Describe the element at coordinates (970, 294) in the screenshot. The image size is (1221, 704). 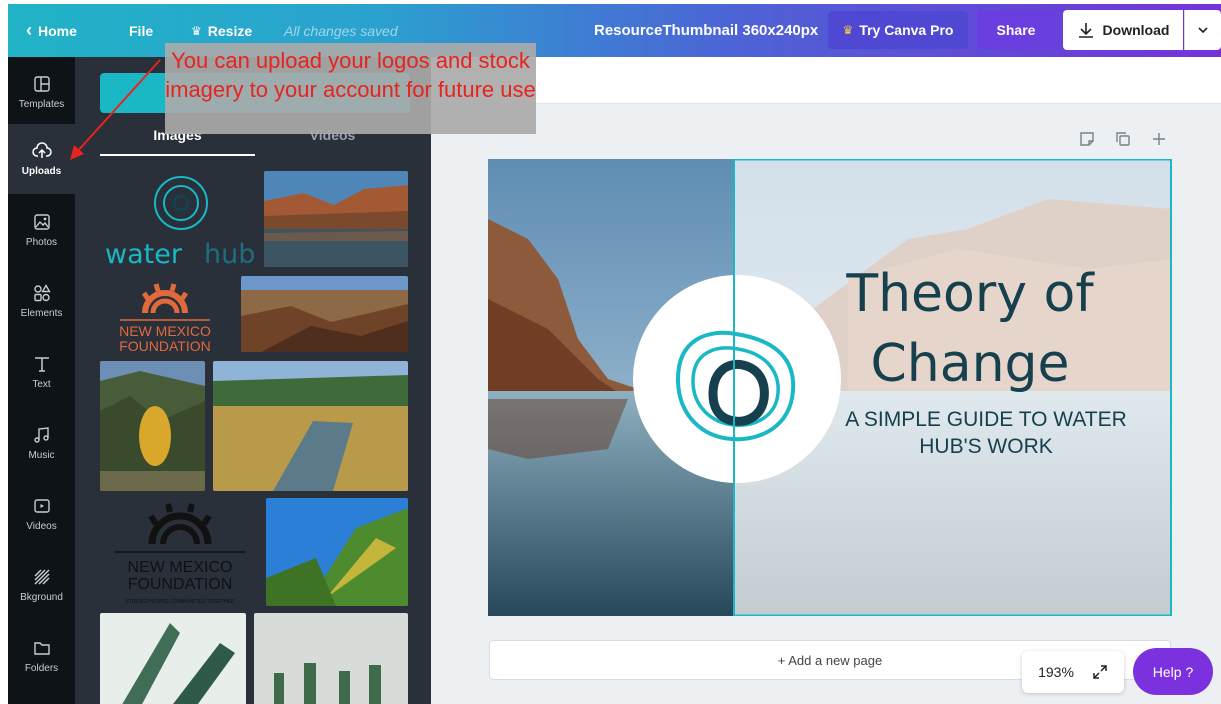
I see `design-title-line1: Theory of` at that location.